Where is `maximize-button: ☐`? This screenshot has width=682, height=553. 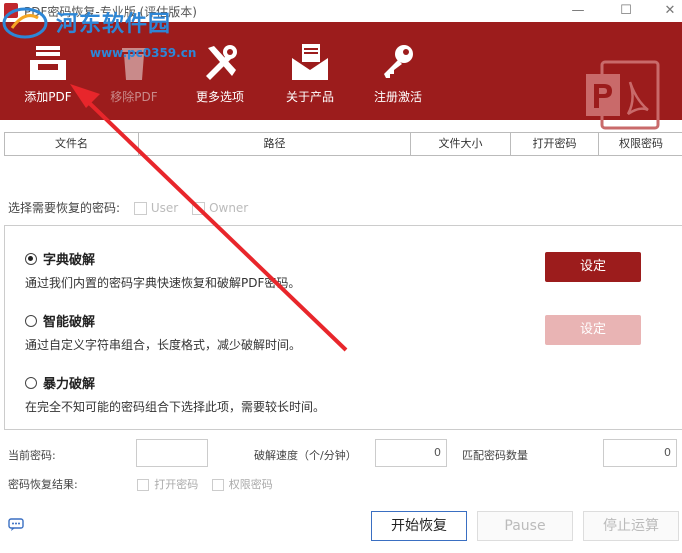
maximize-button: ☐ is located at coordinates (626, 11).